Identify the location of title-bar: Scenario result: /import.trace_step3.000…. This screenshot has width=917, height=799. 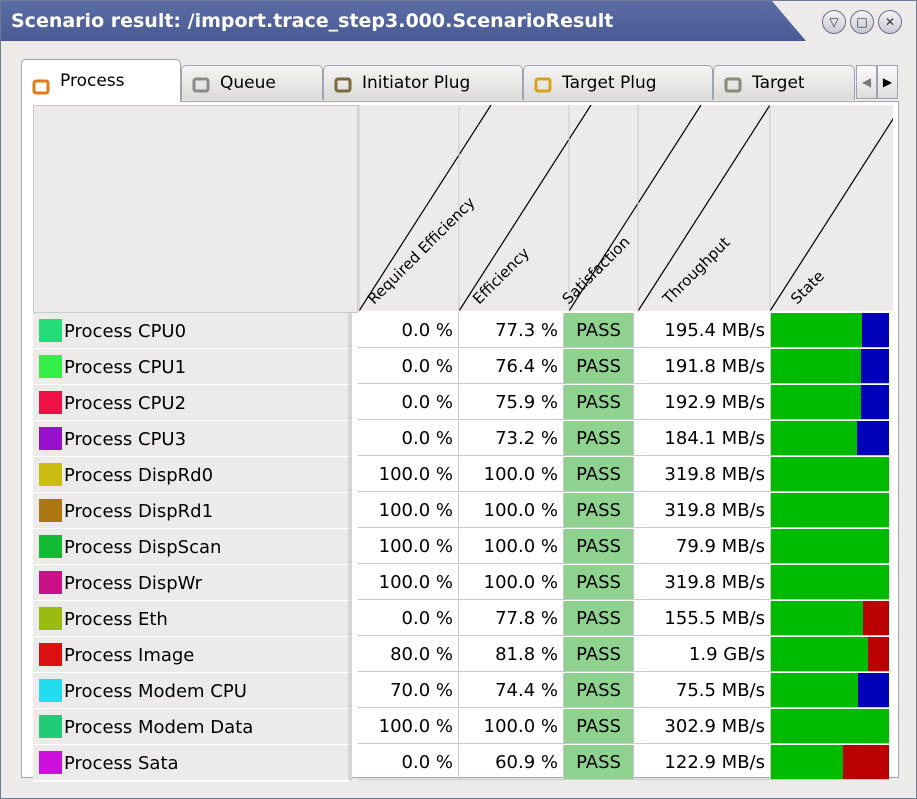
(458, 21).